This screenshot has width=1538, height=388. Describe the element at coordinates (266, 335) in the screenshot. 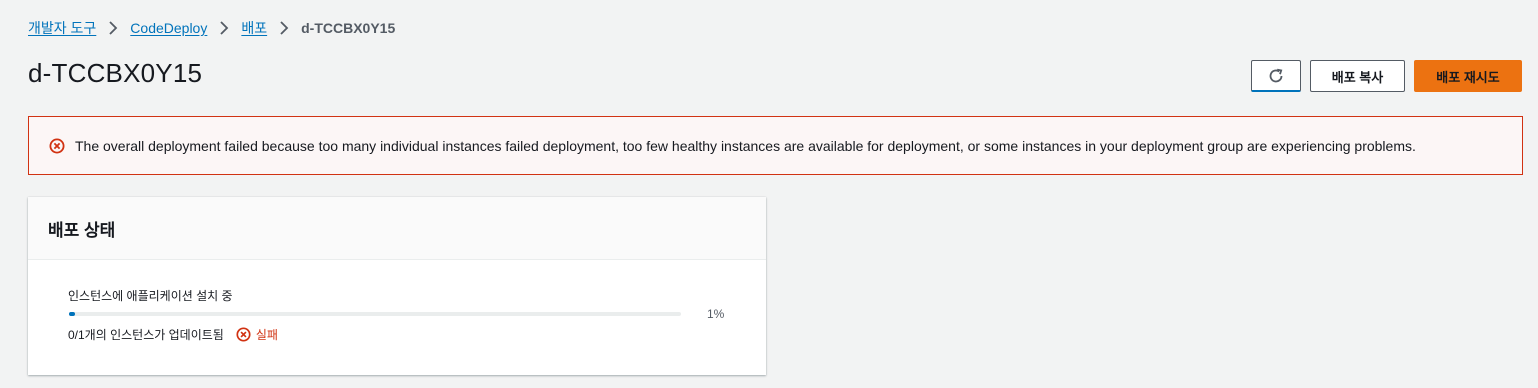

I see `status-failed-label: 실패` at that location.